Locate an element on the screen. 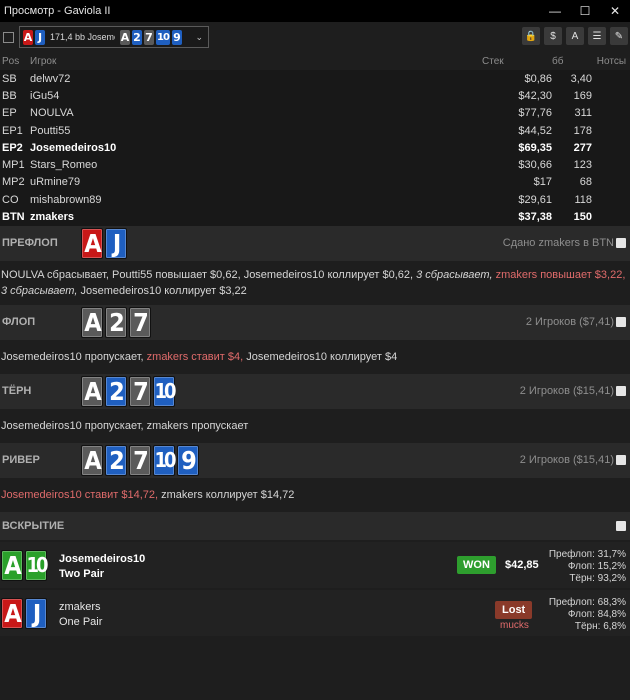 The image size is (630, 700). col-notes: Нотсы is located at coordinates (611, 61).